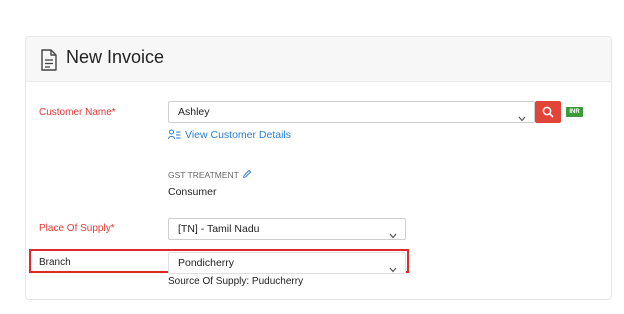  I want to click on place-of-supply-select: [TN] - Tamil Nadu, so click(287, 229).